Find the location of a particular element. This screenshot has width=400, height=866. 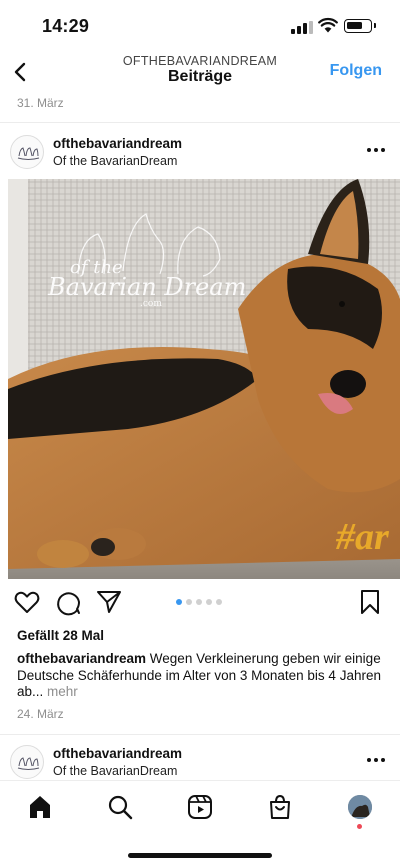

home-indicator is located at coordinates (200, 855).